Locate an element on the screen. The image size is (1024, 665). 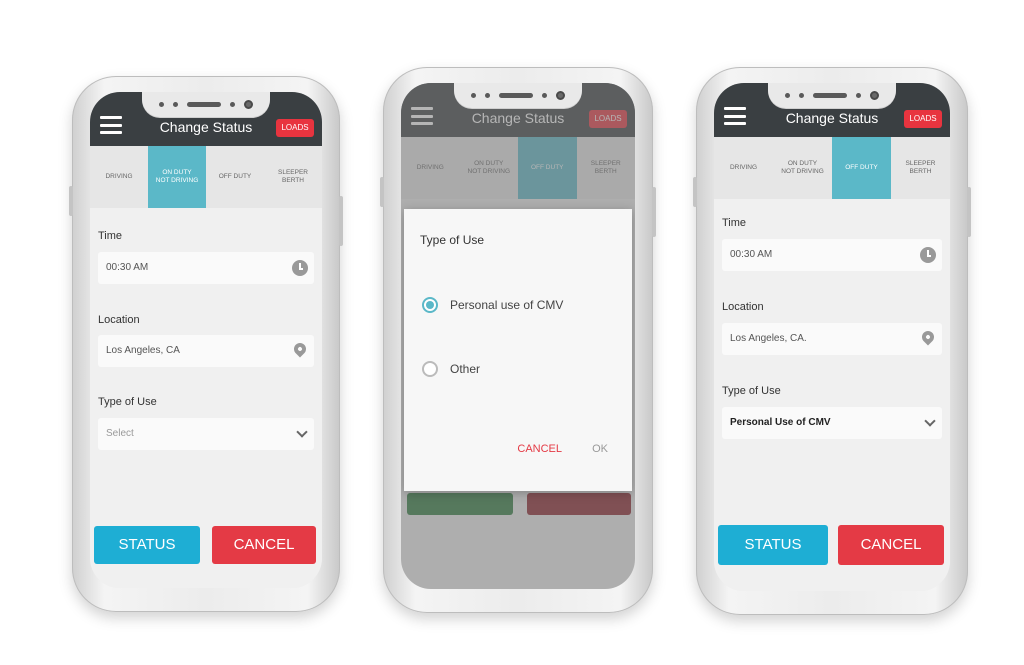
radio-unselected-icon is located at coordinates (430, 369).